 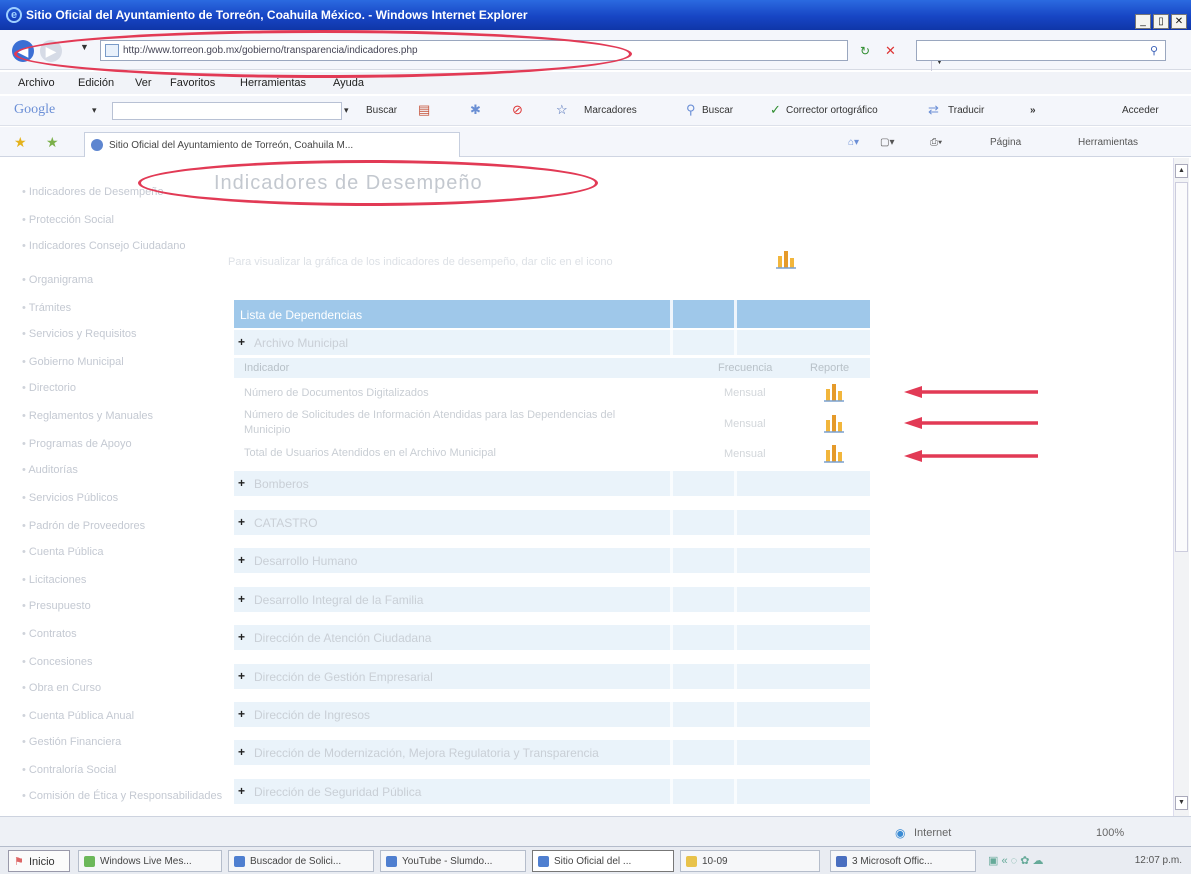 I want to click on buscar-button: Buscar, so click(x=717, y=110).